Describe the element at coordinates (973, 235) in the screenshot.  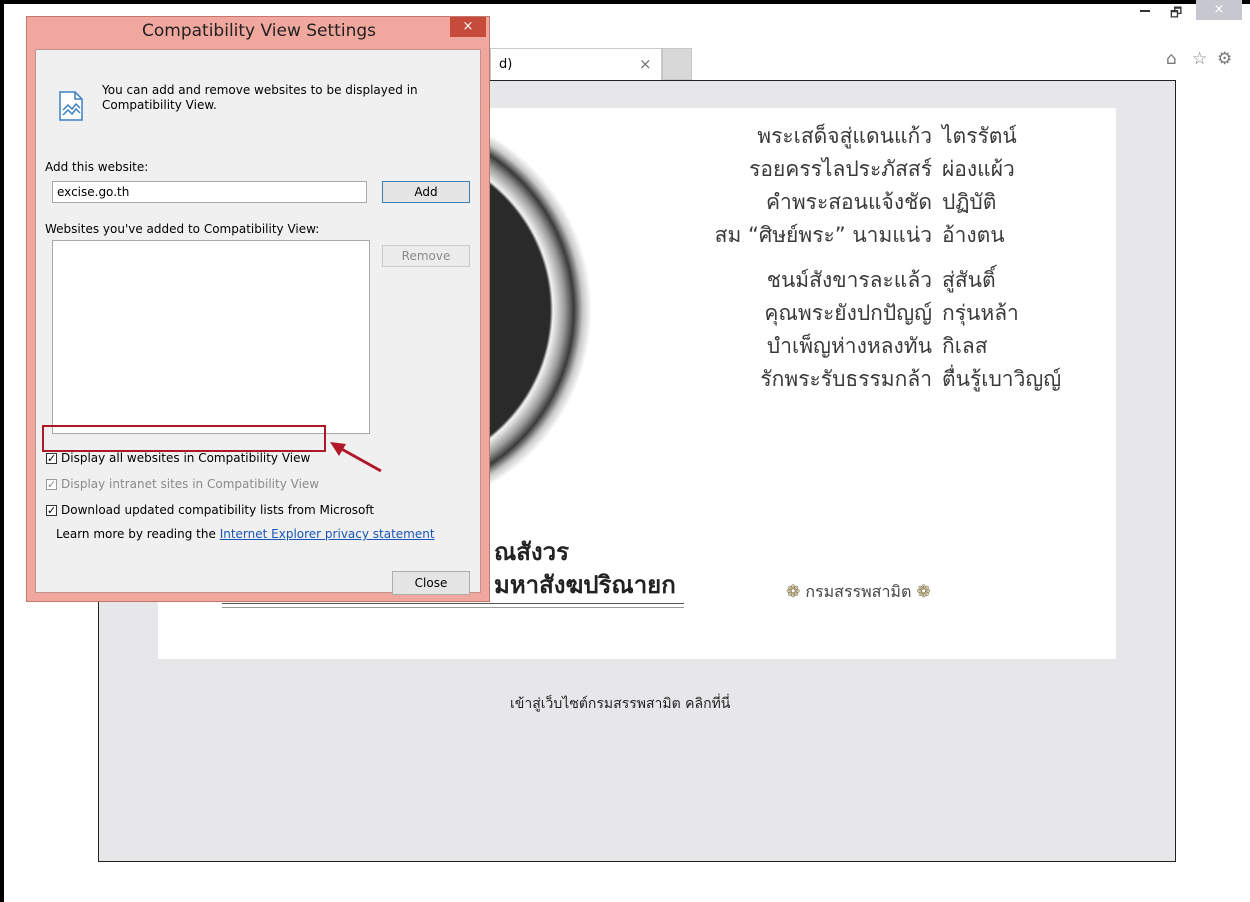
I see `poem-line-end: อ้างตน` at that location.